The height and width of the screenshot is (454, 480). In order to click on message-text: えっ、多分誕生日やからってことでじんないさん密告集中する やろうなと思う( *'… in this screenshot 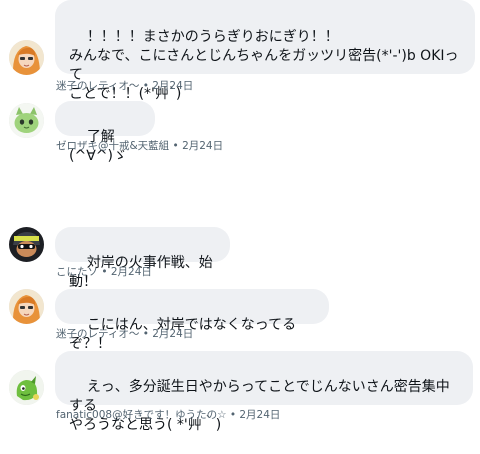, I will do `click(259, 406)`.